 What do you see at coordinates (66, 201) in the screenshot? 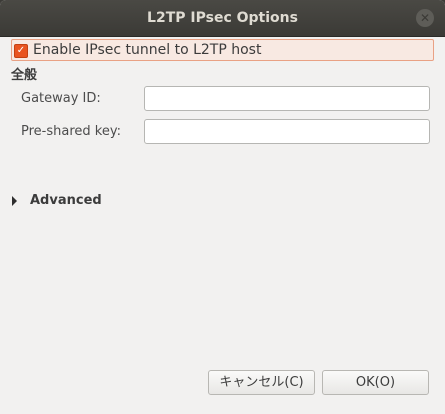
I see `advanced-label: Advanced` at bounding box center [66, 201].